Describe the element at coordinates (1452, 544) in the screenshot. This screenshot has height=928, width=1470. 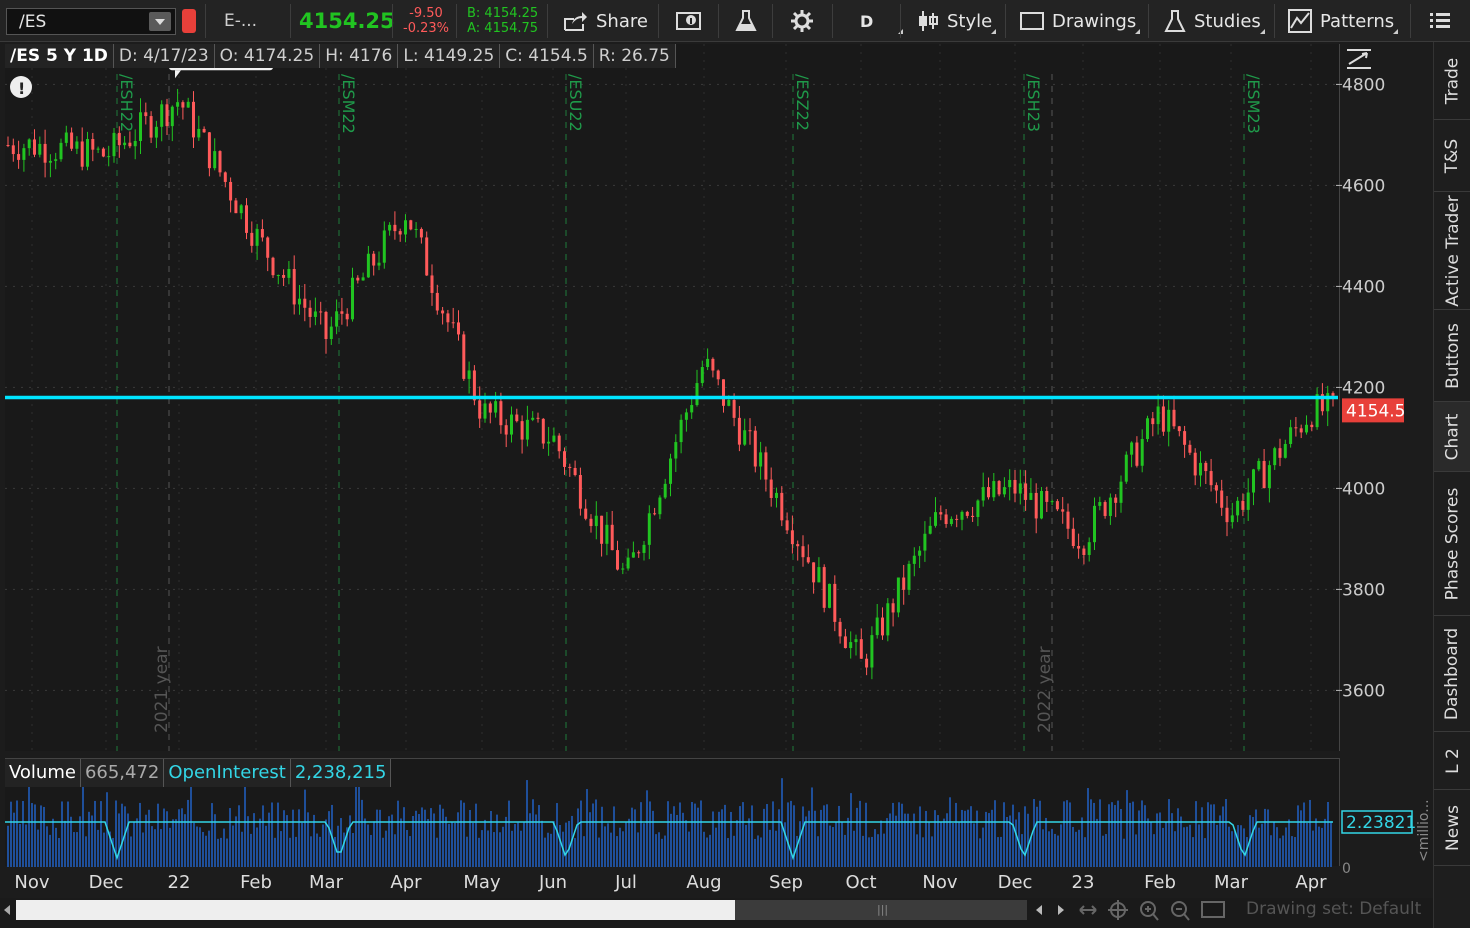
I see `sidebar-tab-phase-scores: Phase Scores` at that location.